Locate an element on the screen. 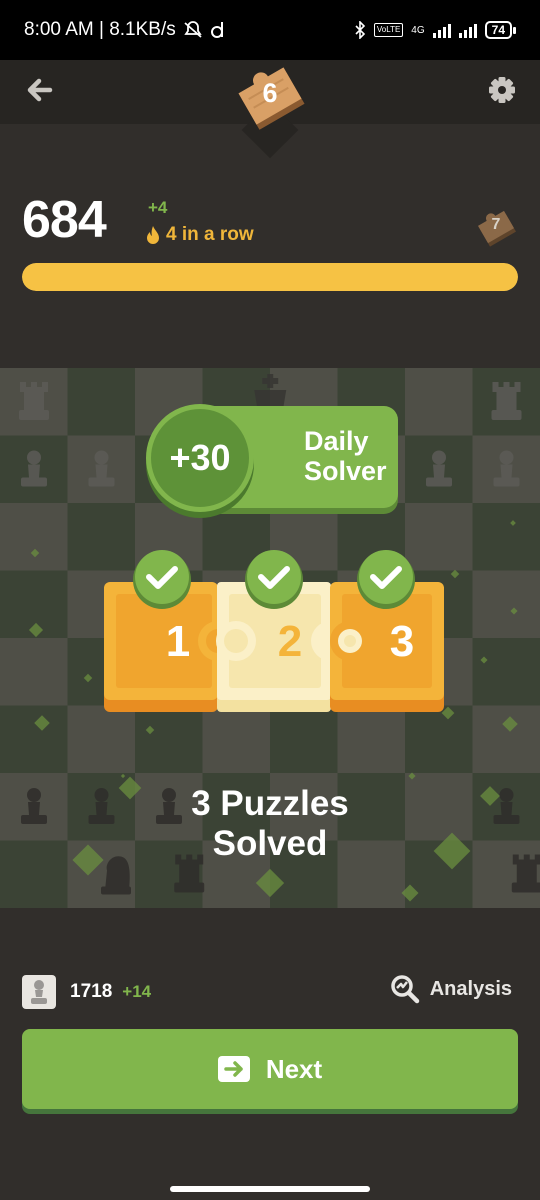  level-number: 6 is located at coordinates (270, 93).